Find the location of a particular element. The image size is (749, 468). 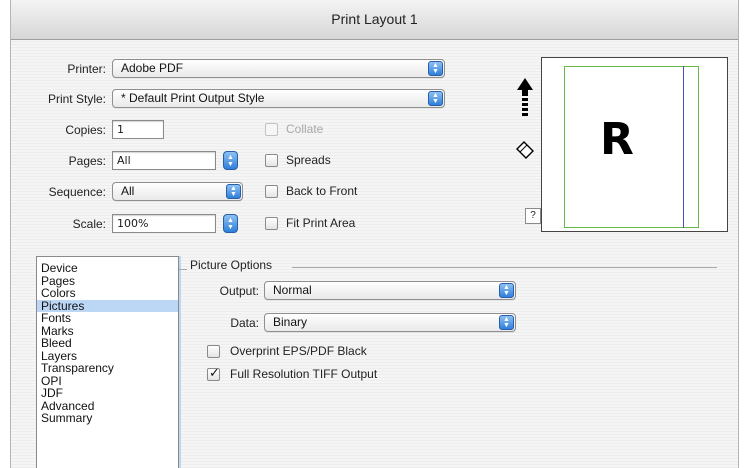

pages-label: Pages: is located at coordinates (87, 161).